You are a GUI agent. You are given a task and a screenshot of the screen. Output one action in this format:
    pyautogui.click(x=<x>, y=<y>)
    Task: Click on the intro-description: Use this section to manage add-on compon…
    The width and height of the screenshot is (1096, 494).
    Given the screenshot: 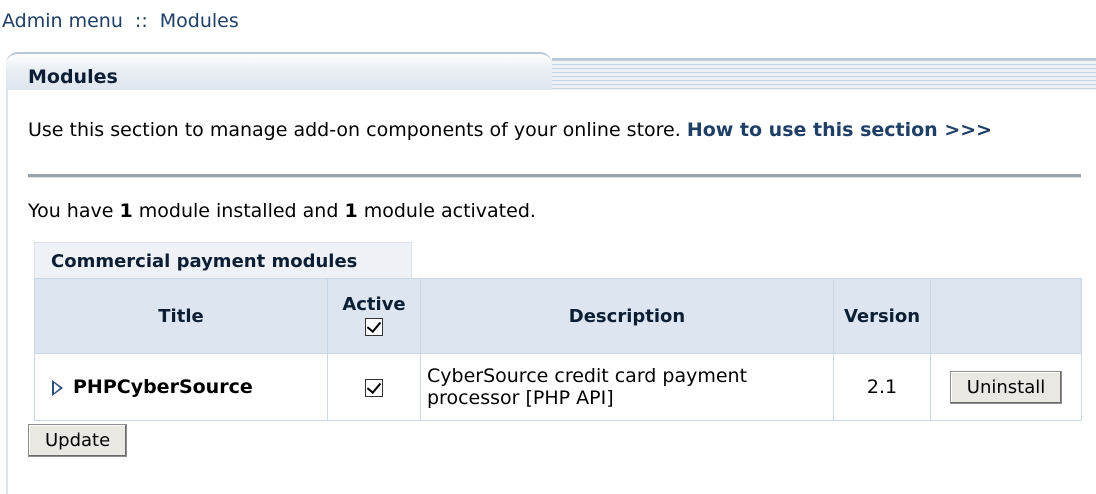 What is the action you would take?
    pyautogui.click(x=354, y=130)
    